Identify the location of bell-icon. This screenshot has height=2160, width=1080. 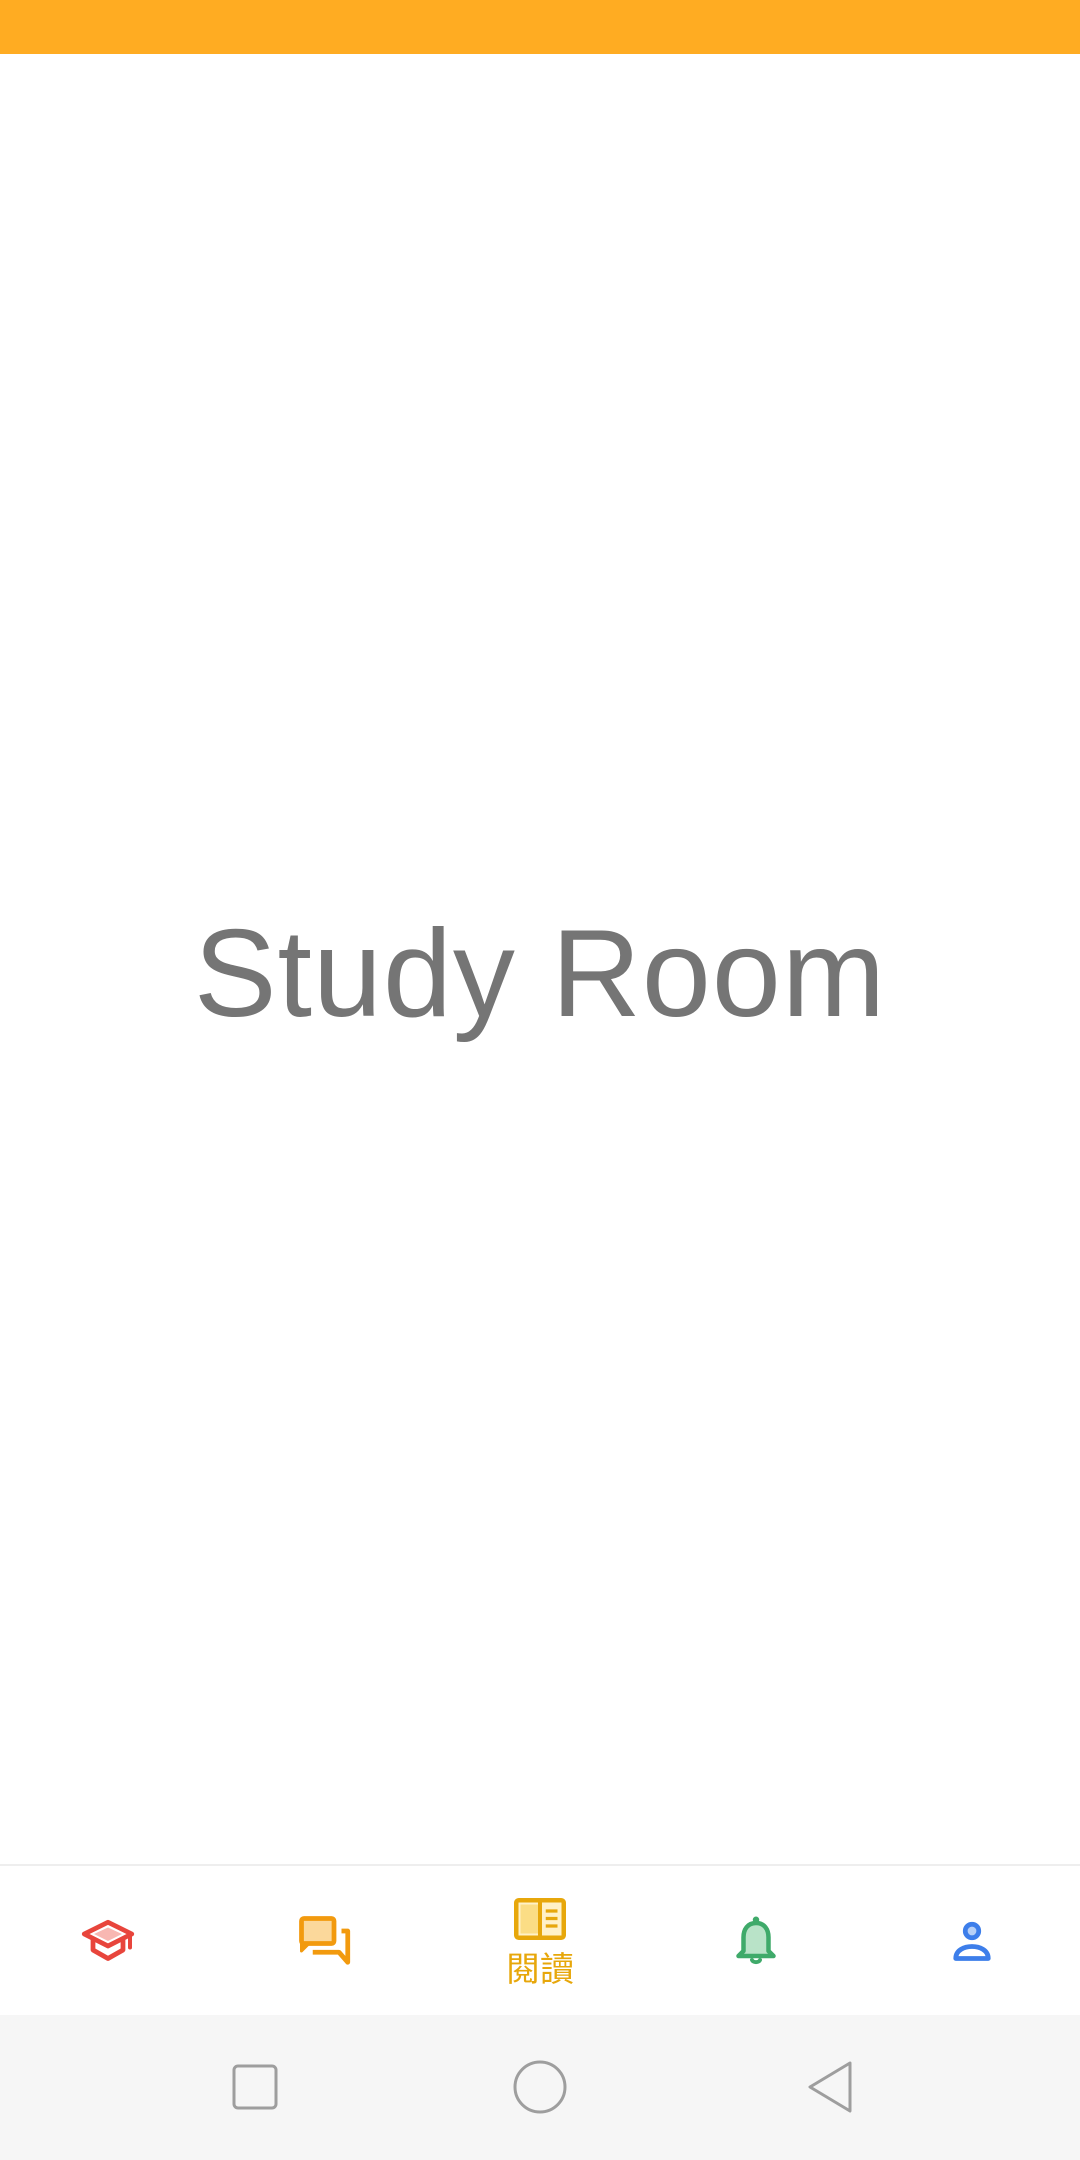
(756, 1940).